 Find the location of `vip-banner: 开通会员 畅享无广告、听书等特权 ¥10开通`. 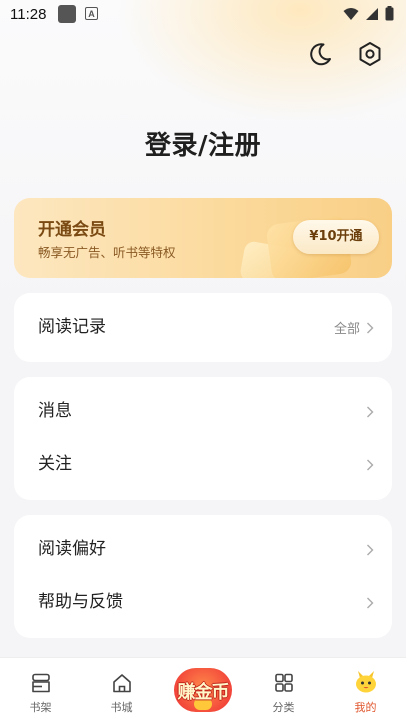

vip-banner: 开通会员 畅享无广告、听书等特权 ¥10开通 is located at coordinates (203, 238).